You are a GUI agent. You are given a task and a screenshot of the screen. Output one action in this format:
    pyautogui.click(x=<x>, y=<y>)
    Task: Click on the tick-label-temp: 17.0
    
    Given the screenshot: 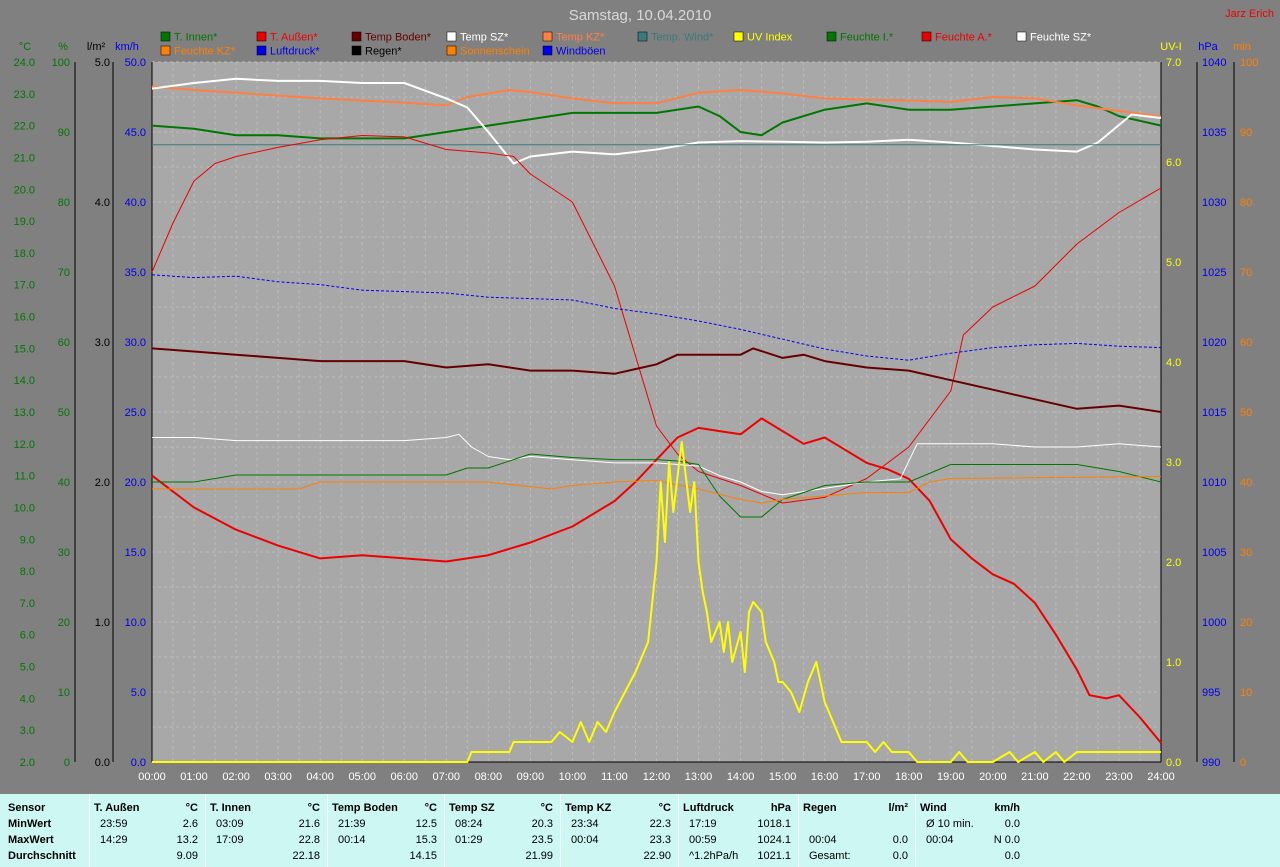 What is the action you would take?
    pyautogui.click(x=24, y=286)
    